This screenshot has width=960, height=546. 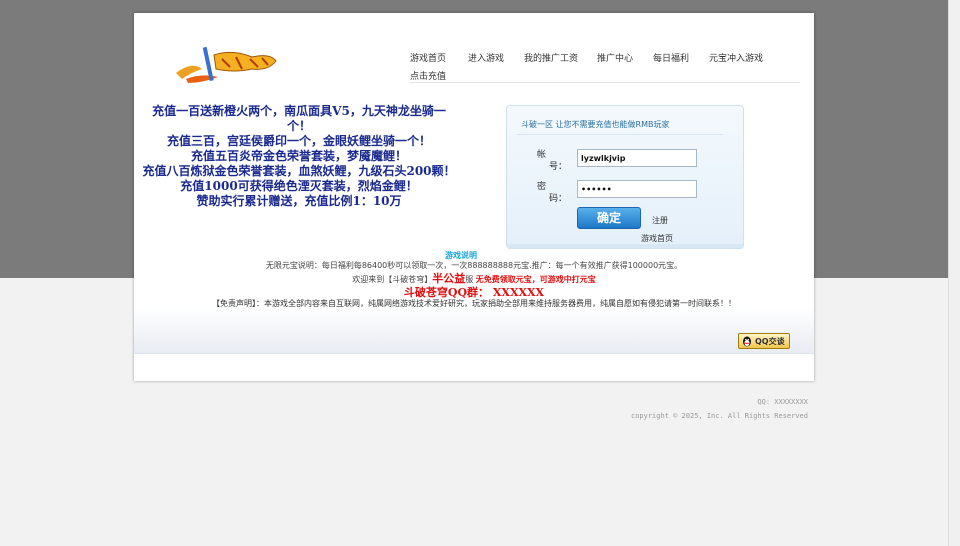 I want to click on nav-item-yuanbao-recharge: 元宝冲入游戏, so click(x=736, y=57).